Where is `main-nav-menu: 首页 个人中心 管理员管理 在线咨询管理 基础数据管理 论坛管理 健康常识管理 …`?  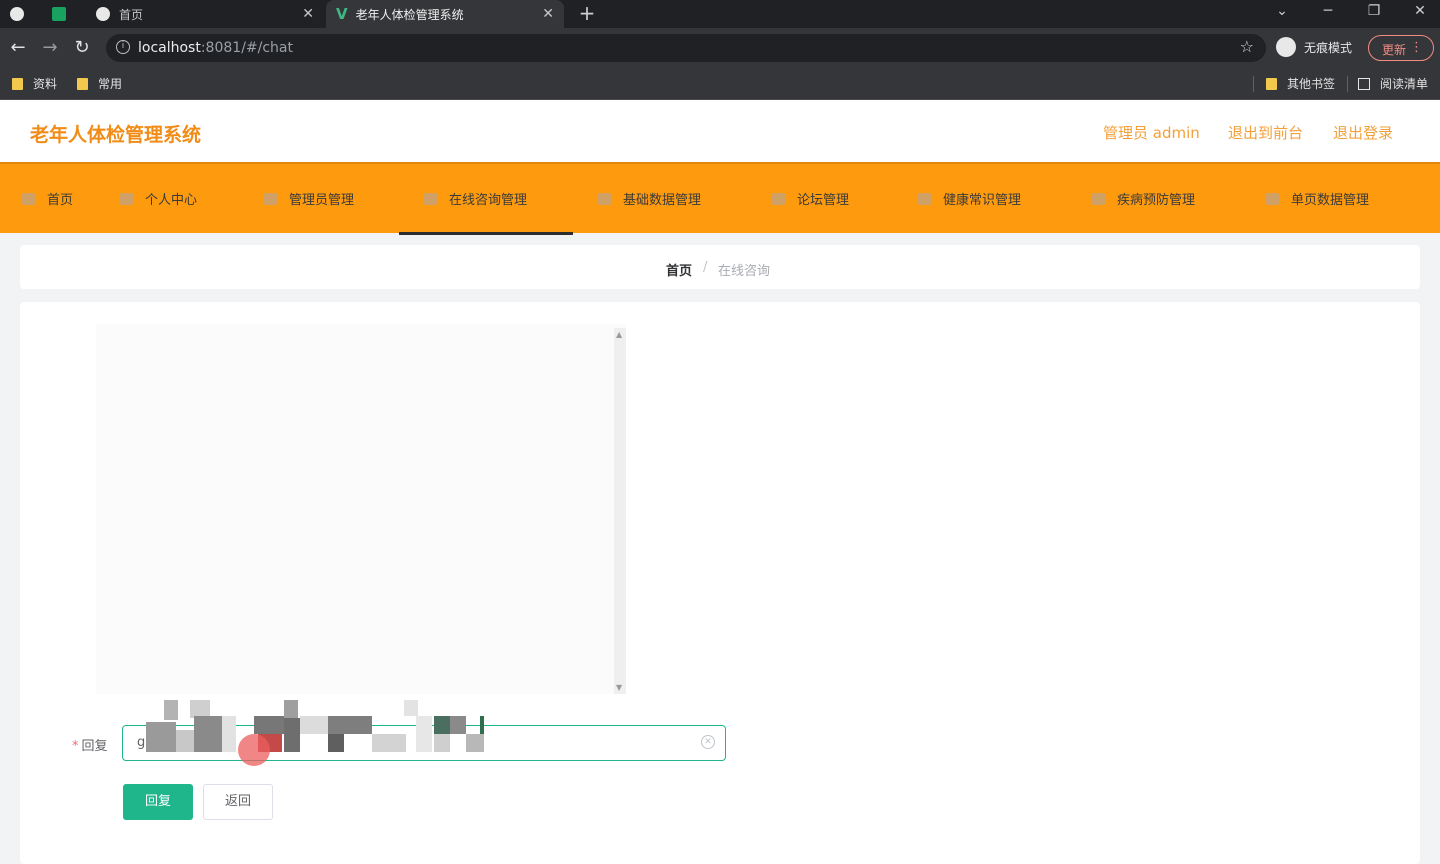
main-nav-menu: 首页 个人中心 管理员管理 在线咨询管理 基础数据管理 论坛管理 健康常识管理 … is located at coordinates (720, 198).